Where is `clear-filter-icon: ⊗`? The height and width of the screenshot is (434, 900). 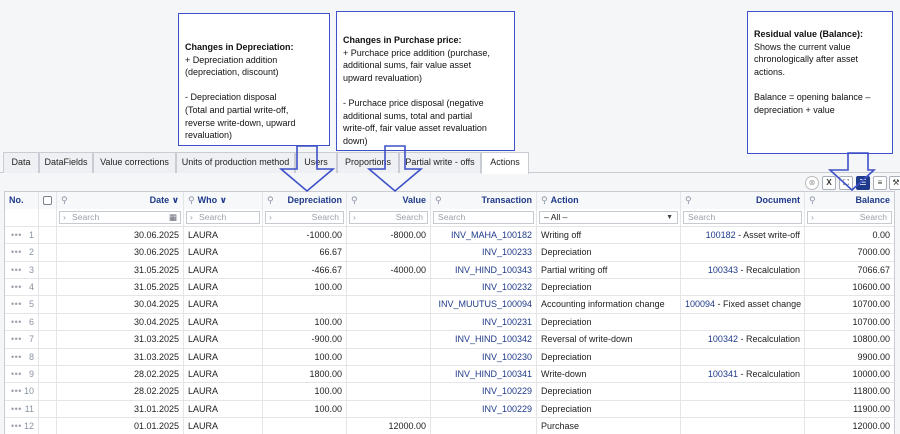
clear-filter-icon: ⊗ is located at coordinates (812, 183).